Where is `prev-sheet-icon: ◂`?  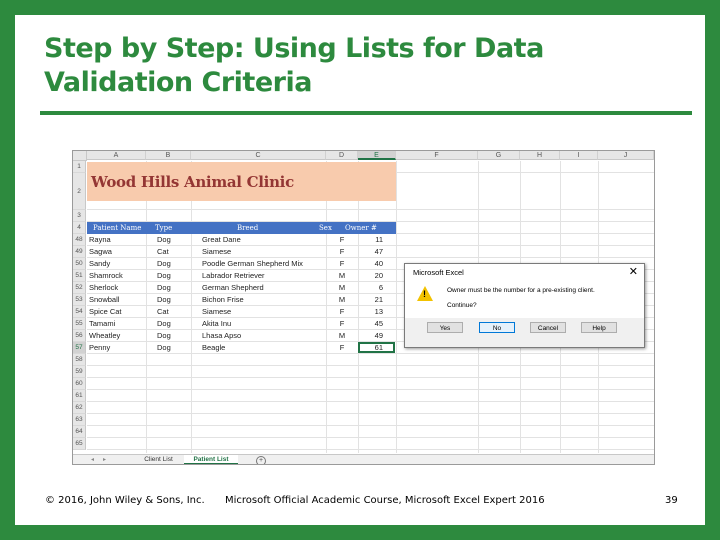
prev-sheet-icon: ◂ is located at coordinates (92, 459).